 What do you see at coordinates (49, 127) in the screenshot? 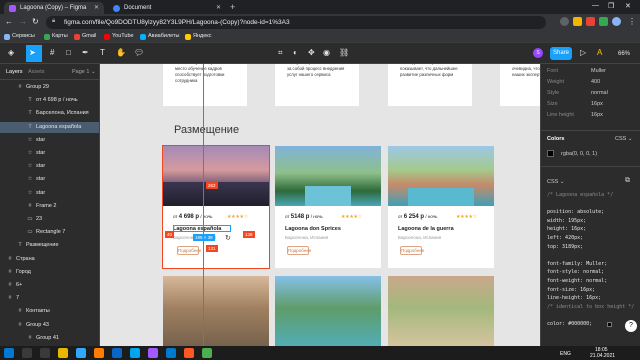
I see `layer-row: T Lagoona españolа` at bounding box center [49, 127].